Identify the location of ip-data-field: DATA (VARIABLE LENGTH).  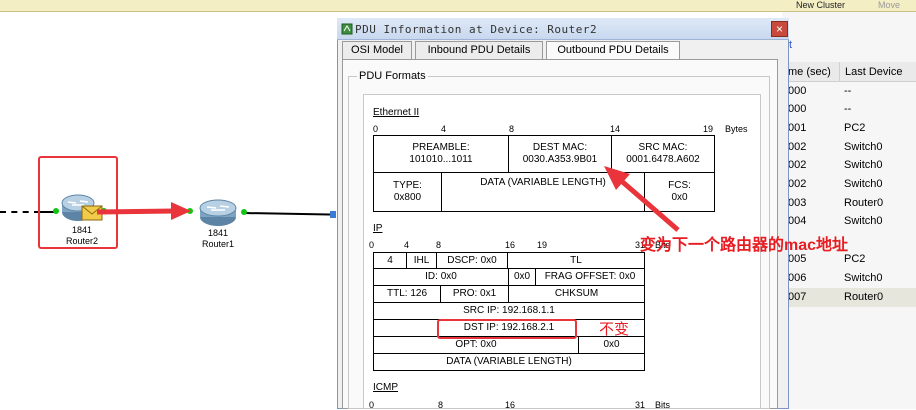
(509, 362).